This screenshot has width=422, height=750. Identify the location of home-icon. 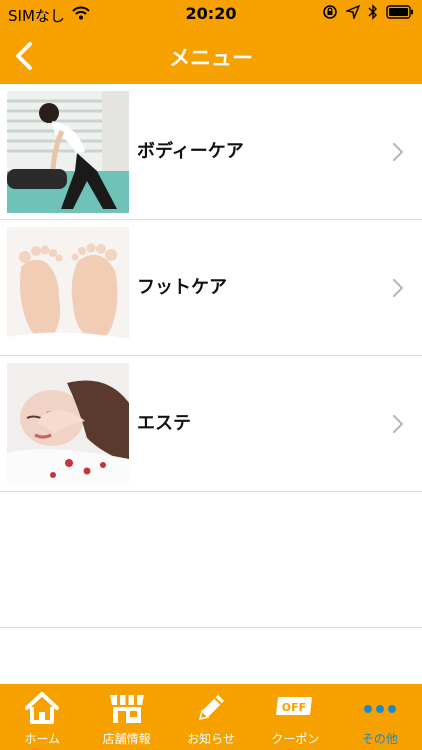
(42, 710).